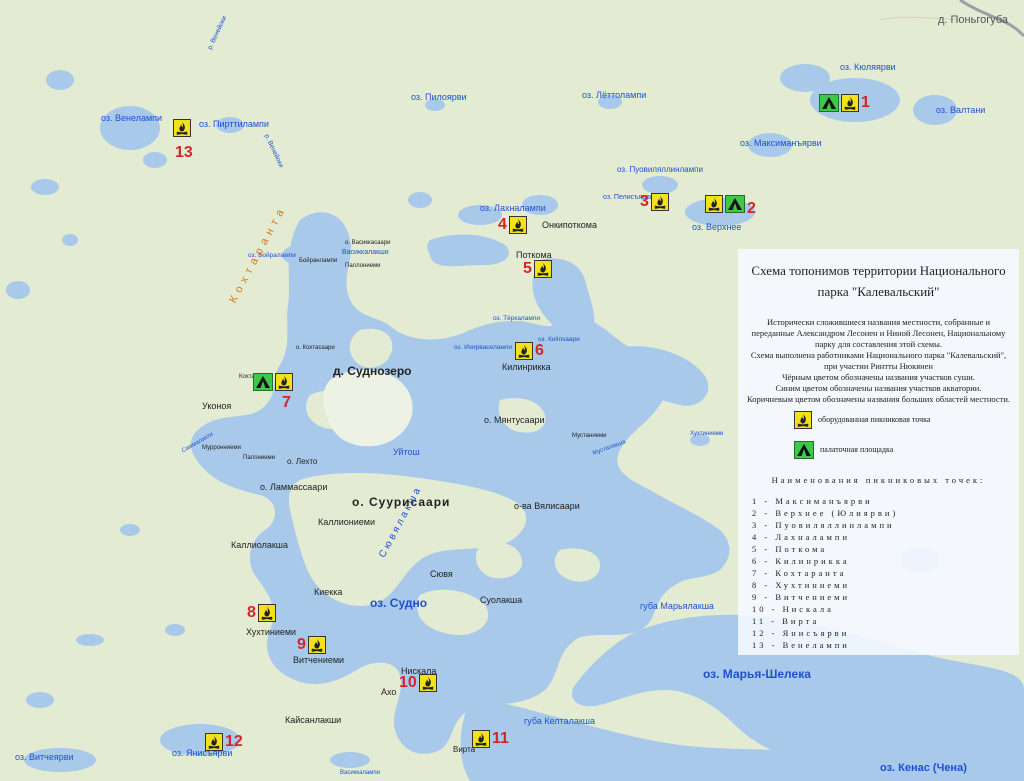  I want to click on picnic-marker-5: 5, so click(537, 269).